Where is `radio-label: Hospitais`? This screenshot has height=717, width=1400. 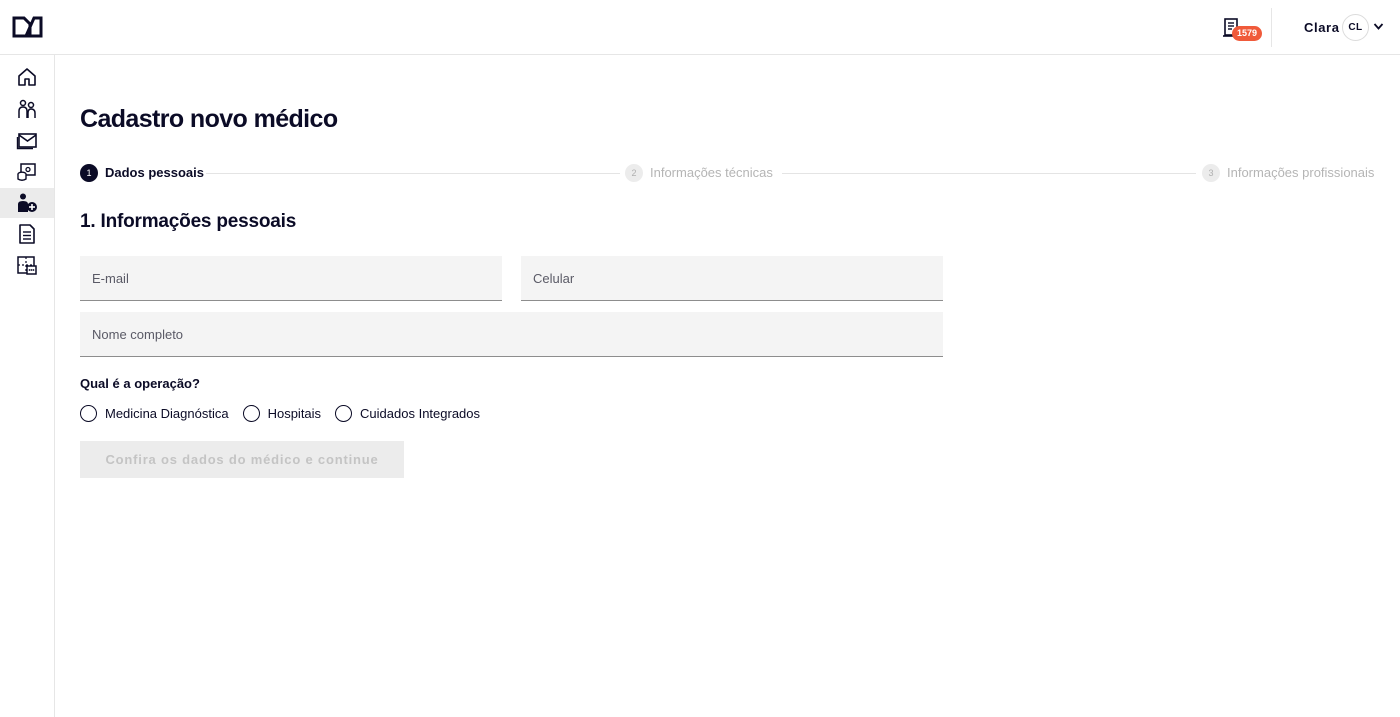
radio-label: Hospitais is located at coordinates (294, 413).